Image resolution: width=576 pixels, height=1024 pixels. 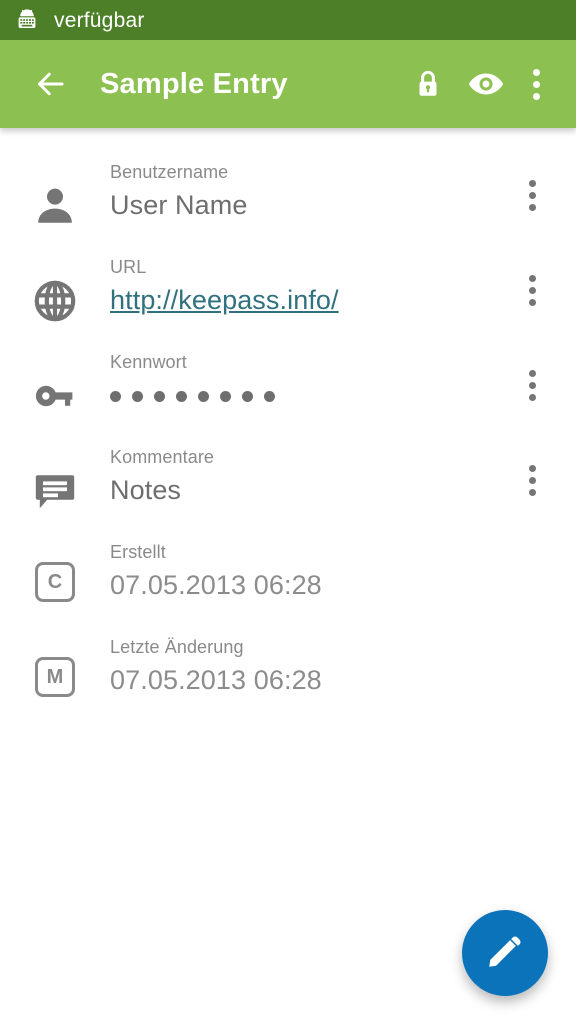 I want to click on field-body-password: Kennwort, so click(x=308, y=376).